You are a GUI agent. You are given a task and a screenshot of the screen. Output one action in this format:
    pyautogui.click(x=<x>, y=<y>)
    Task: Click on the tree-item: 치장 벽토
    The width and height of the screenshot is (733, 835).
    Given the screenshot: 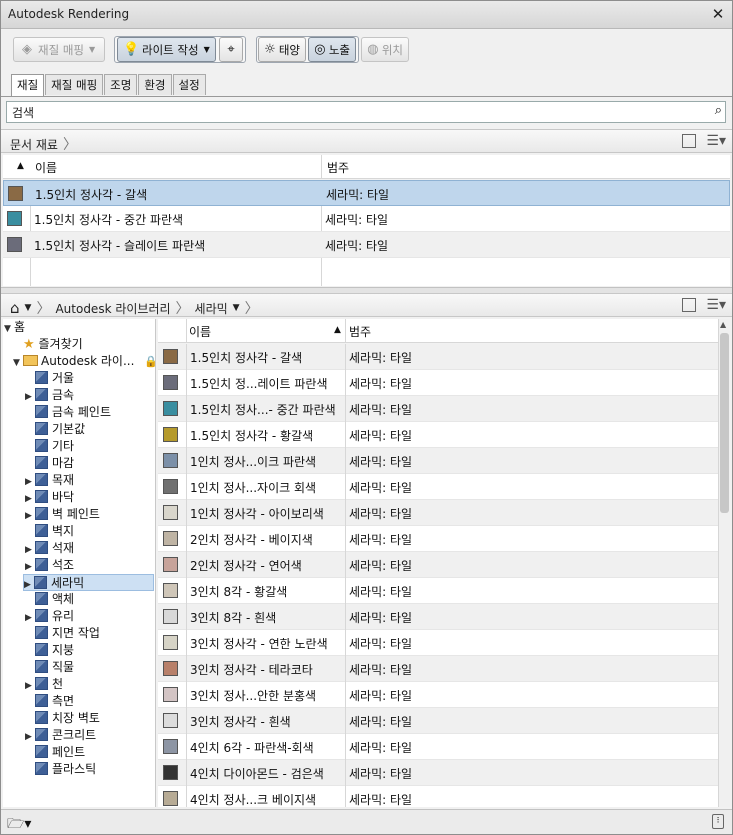 What is the action you would take?
    pyautogui.click(x=62, y=718)
    